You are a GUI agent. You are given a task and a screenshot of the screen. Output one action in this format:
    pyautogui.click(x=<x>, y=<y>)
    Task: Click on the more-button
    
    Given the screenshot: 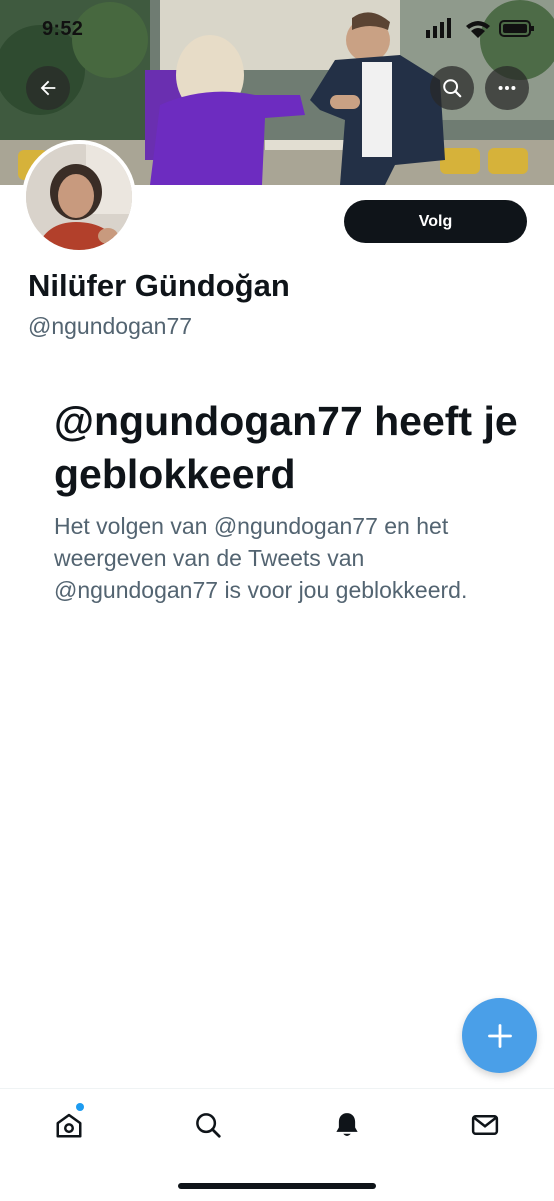 What is the action you would take?
    pyautogui.click(x=507, y=88)
    